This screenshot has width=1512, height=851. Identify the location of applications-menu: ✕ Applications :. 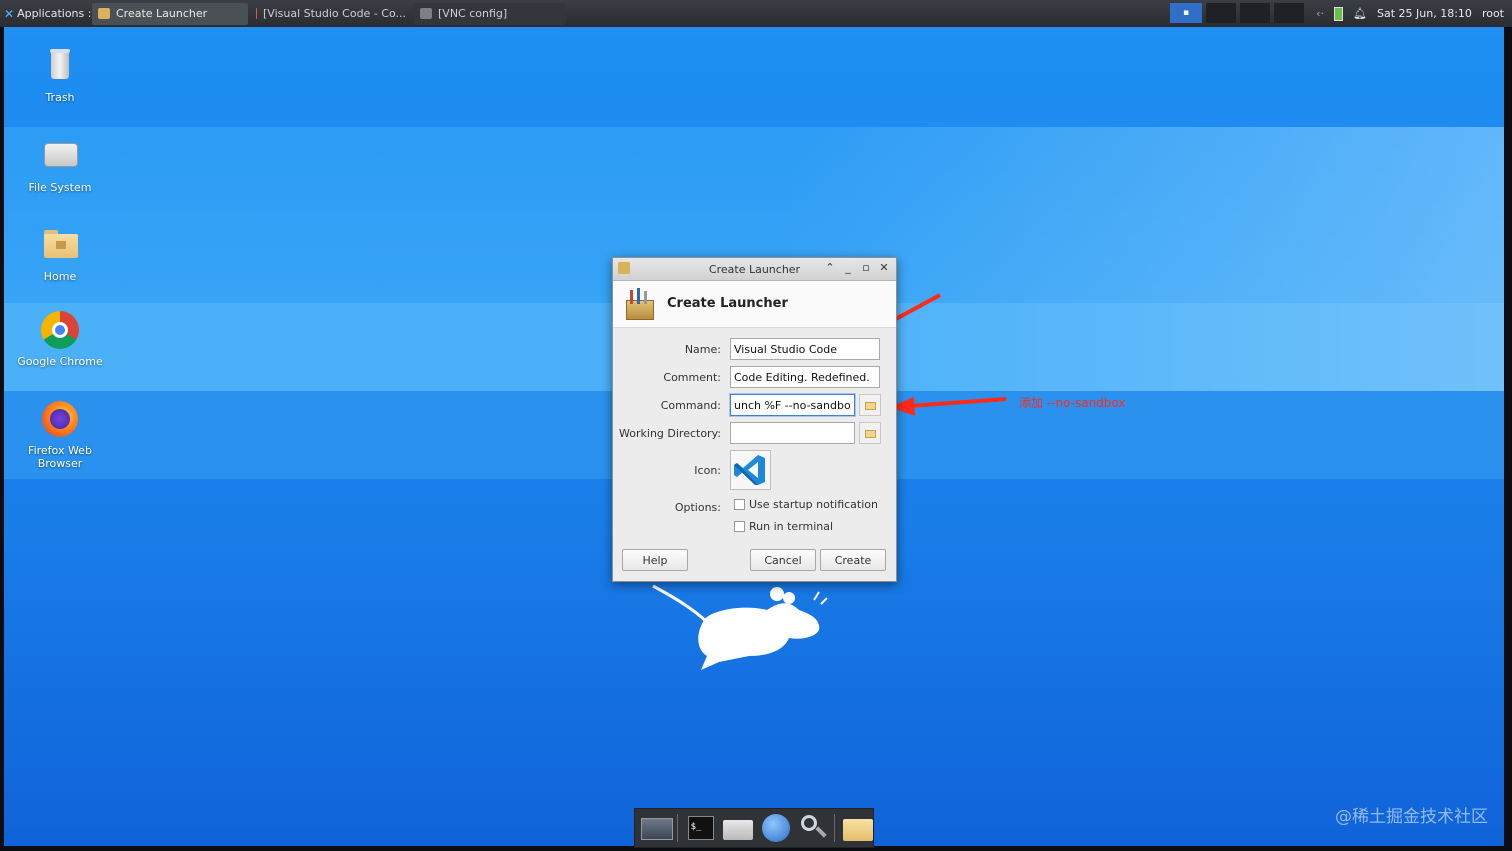
(46, 13).